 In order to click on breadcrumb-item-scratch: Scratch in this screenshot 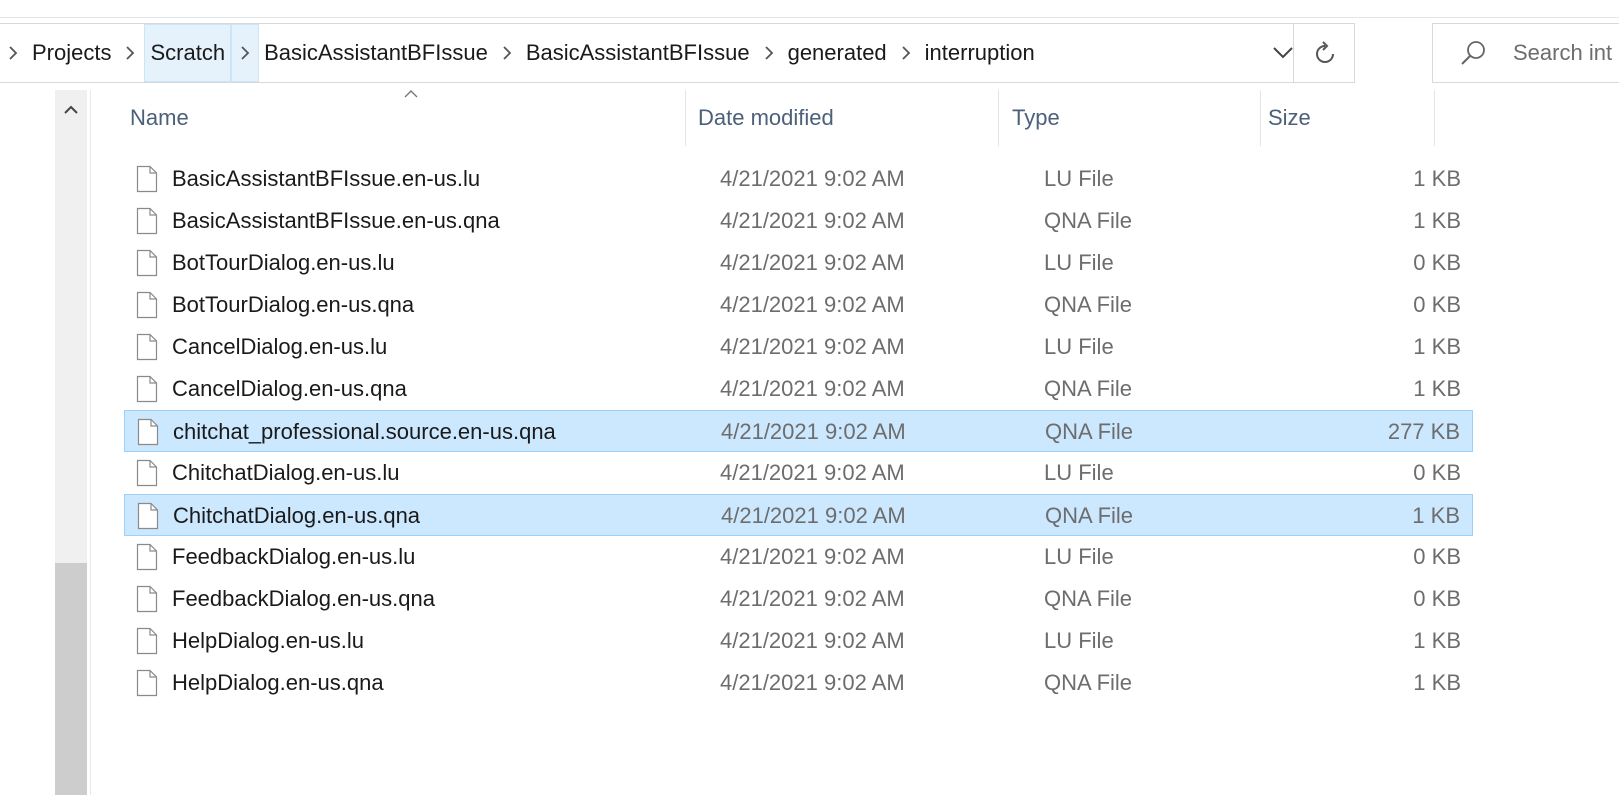, I will do `click(188, 53)`.